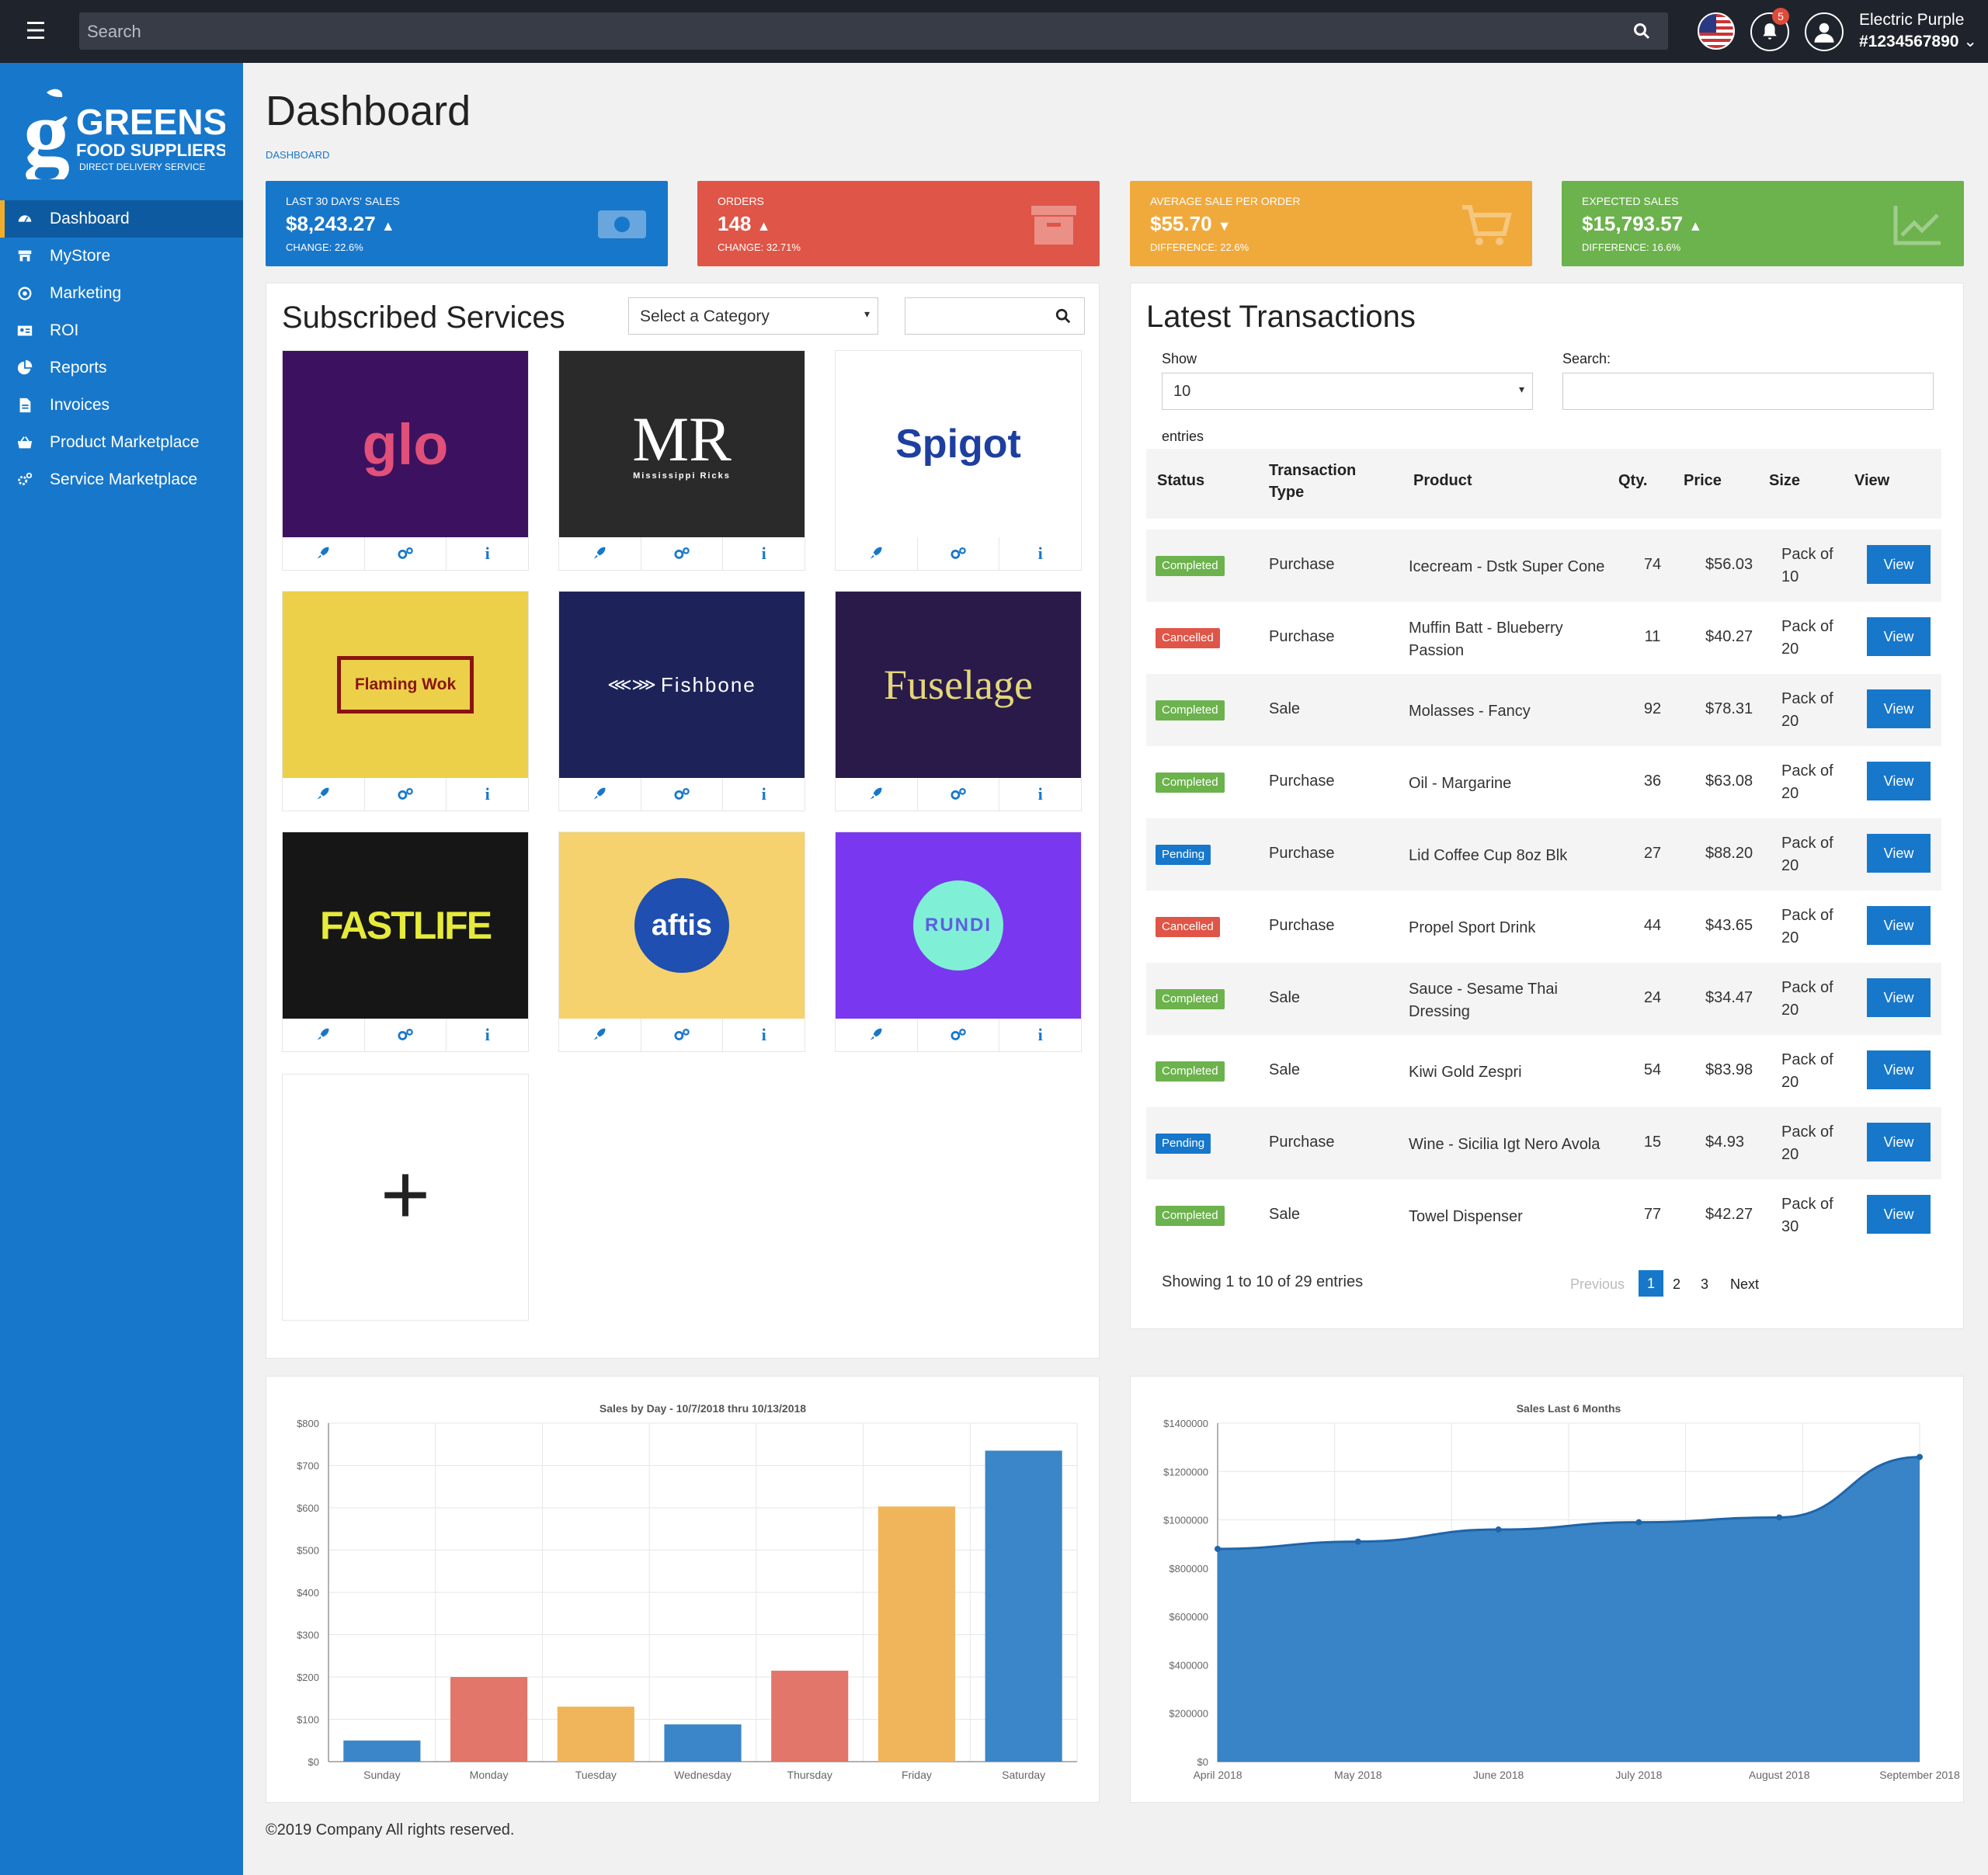 The height and width of the screenshot is (1875, 1988). I want to click on sidebar-item-roi: ROI, so click(121, 331).